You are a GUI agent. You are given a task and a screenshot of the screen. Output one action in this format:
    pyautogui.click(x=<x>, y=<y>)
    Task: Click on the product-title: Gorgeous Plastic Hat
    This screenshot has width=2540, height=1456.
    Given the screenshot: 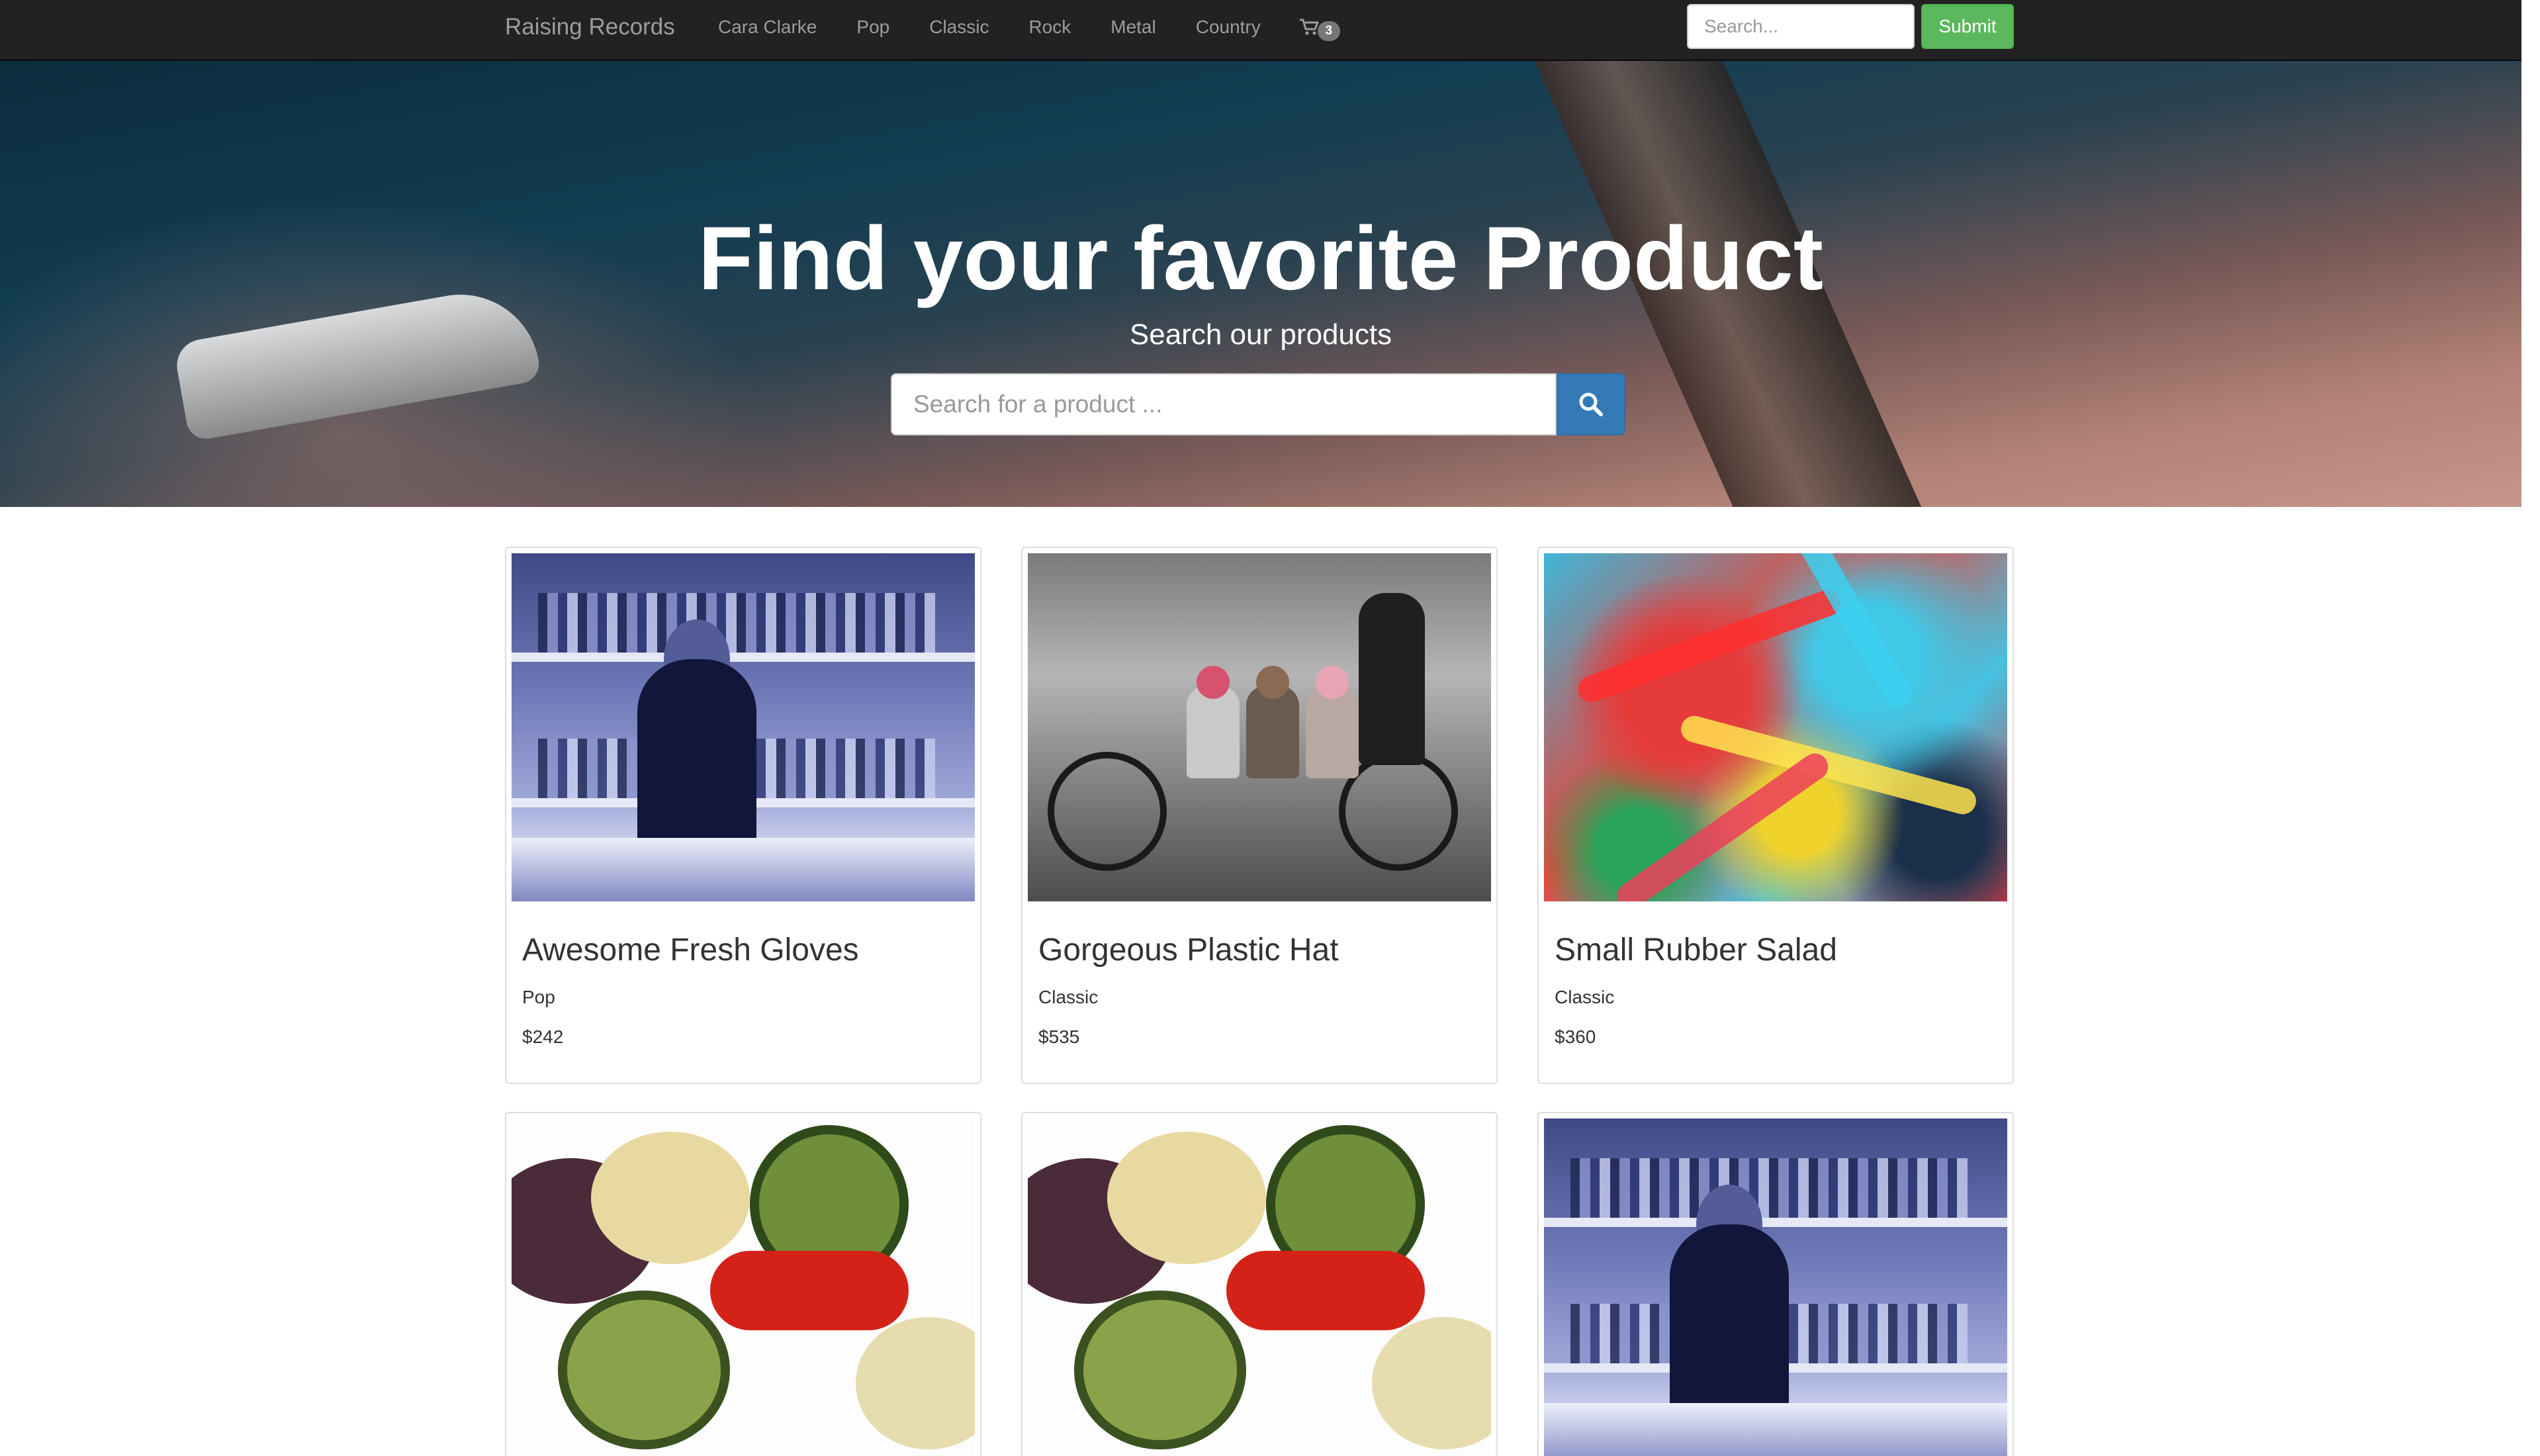 What is the action you would take?
    pyautogui.click(x=1188, y=950)
    